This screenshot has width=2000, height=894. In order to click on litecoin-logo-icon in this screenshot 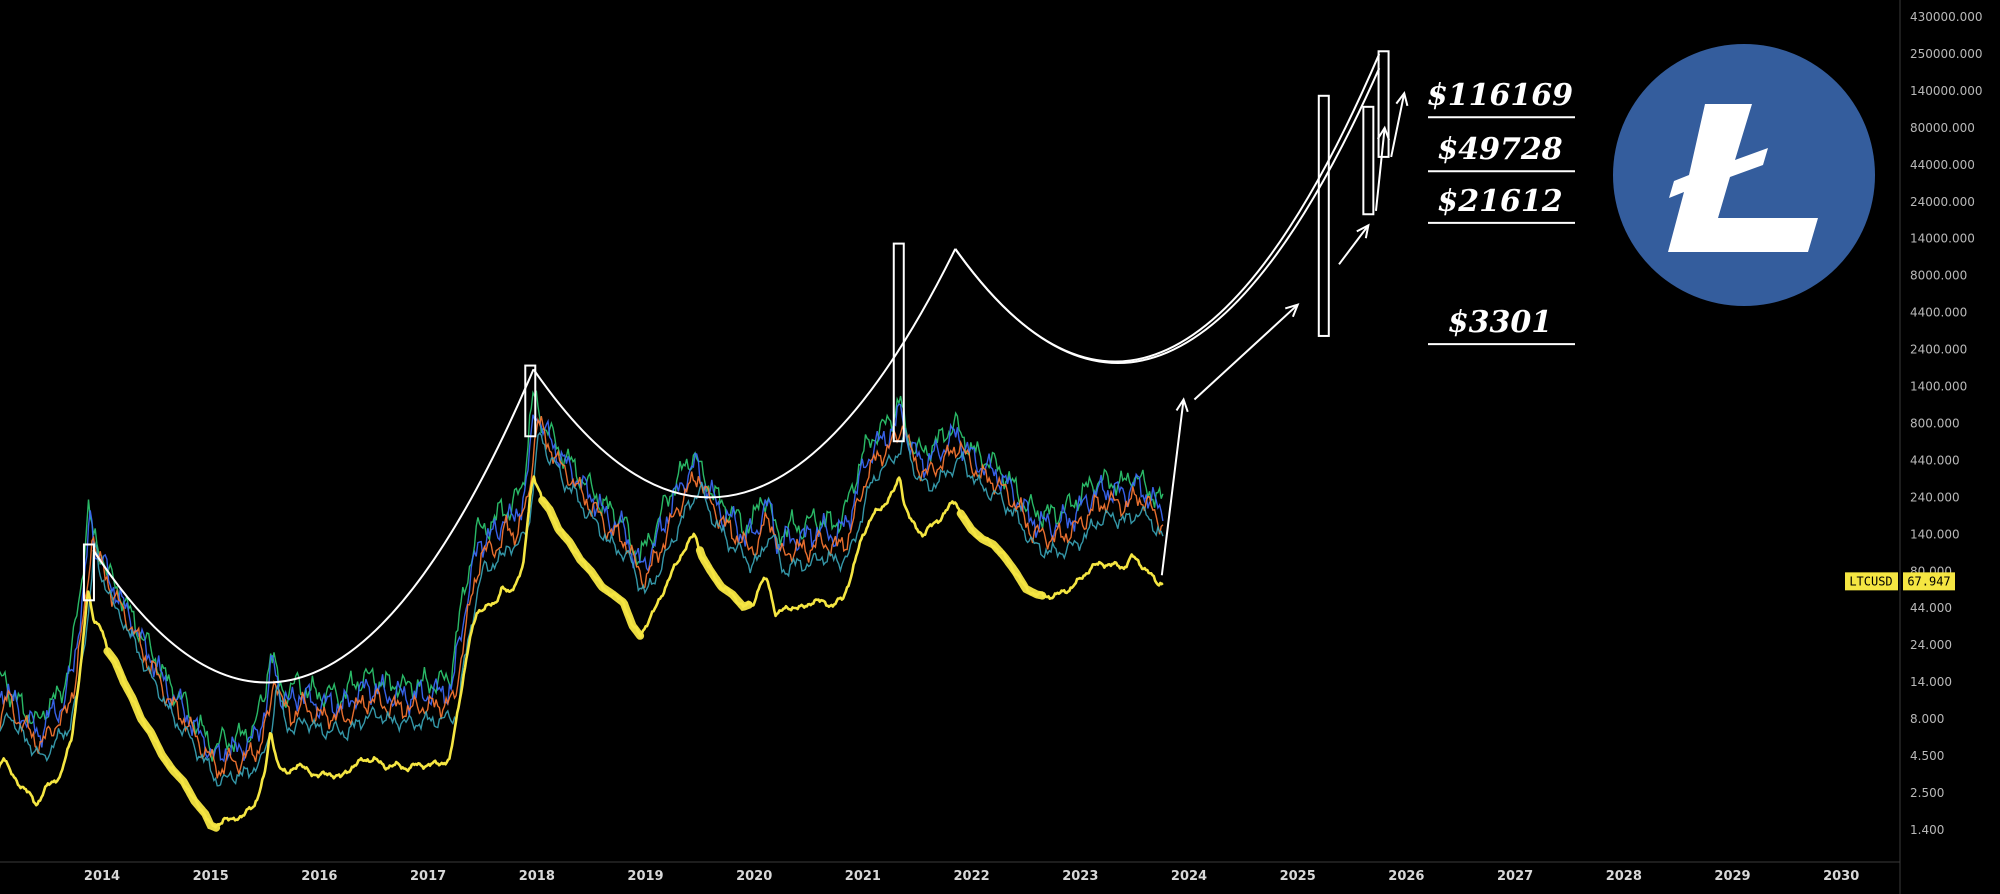, I will do `click(1744, 175)`.